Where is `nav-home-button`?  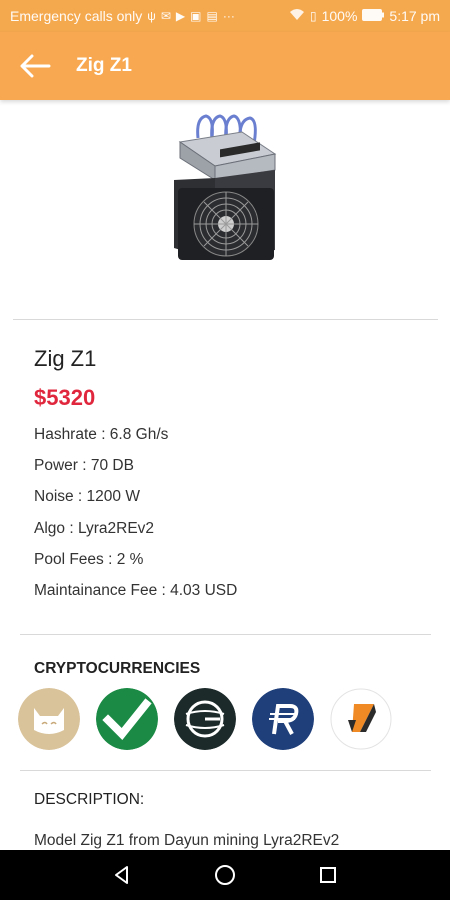 nav-home-button is located at coordinates (225, 875).